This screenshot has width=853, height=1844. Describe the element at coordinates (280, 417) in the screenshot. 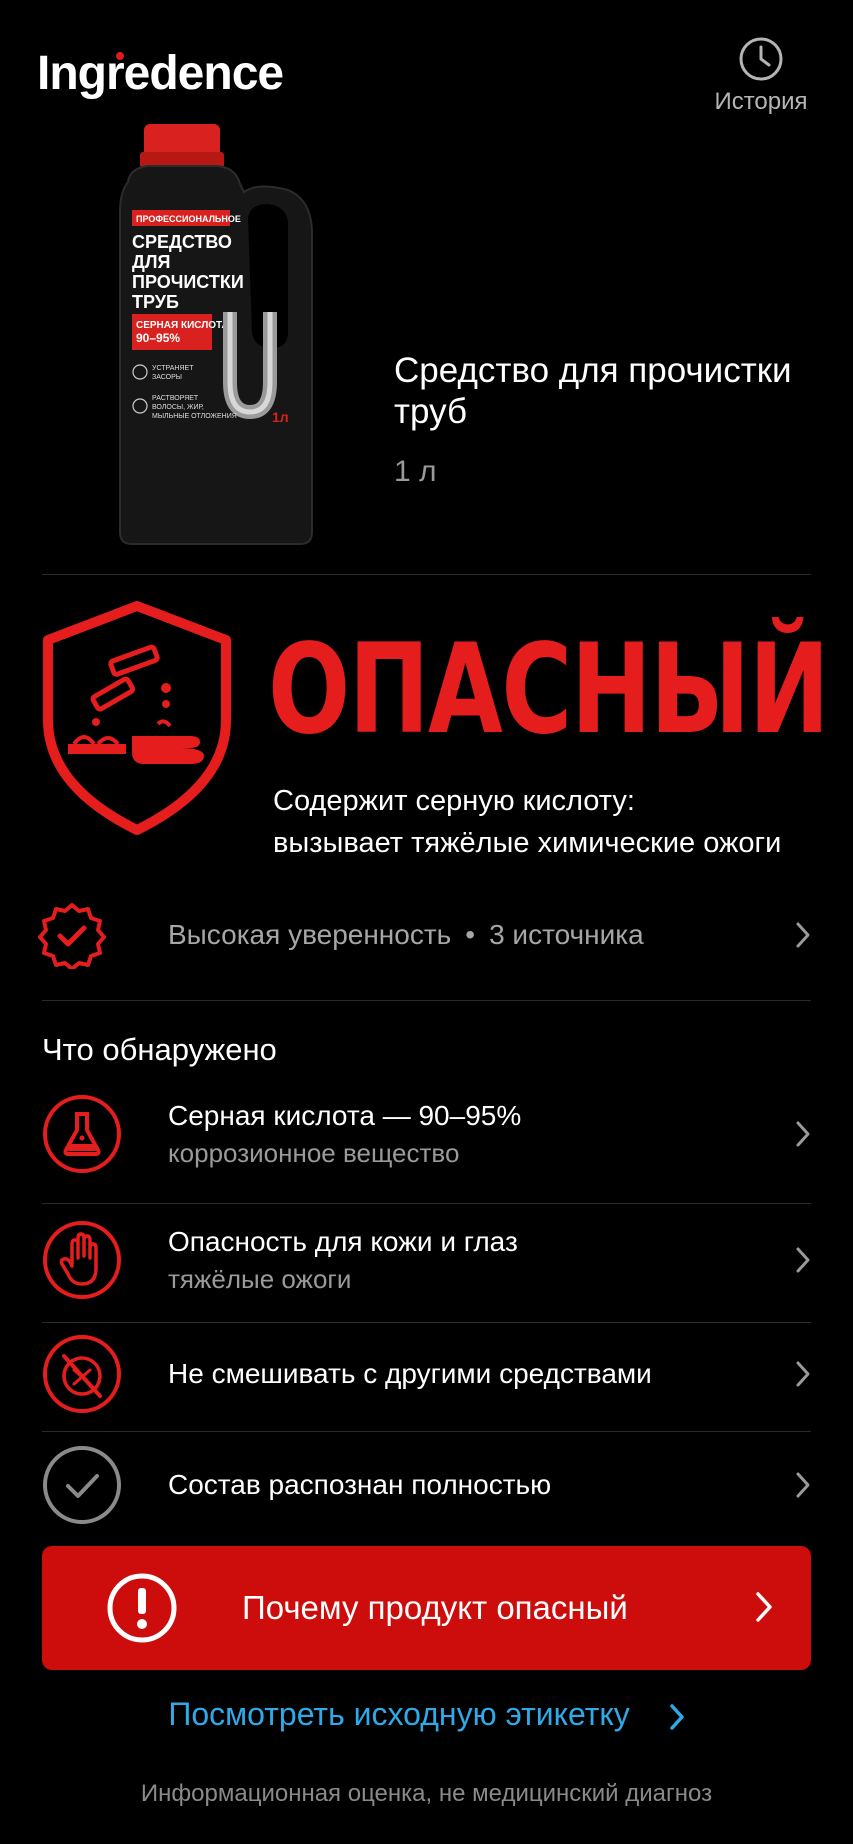

I see `bottle-volume: 1л` at that location.